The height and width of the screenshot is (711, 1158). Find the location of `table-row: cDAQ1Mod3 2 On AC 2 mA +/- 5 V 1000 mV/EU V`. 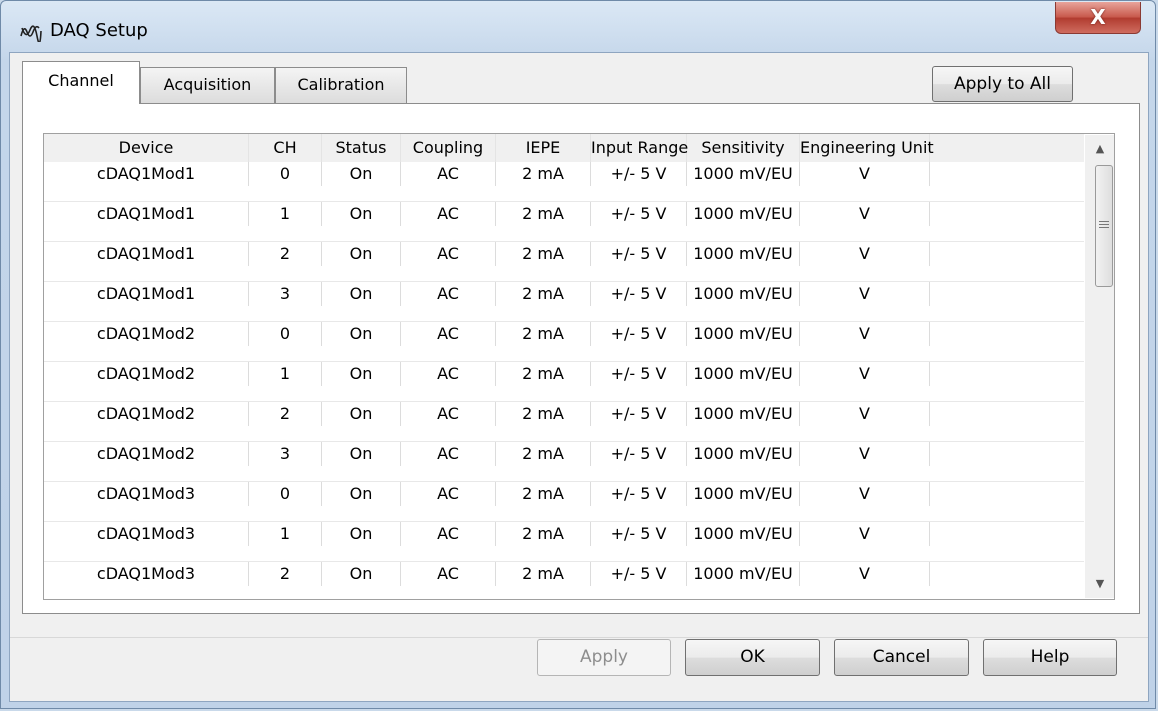

table-row: cDAQ1Mod3 2 On AC 2 mA +/- 5 V 1000 mV/EU V is located at coordinates (564, 580).